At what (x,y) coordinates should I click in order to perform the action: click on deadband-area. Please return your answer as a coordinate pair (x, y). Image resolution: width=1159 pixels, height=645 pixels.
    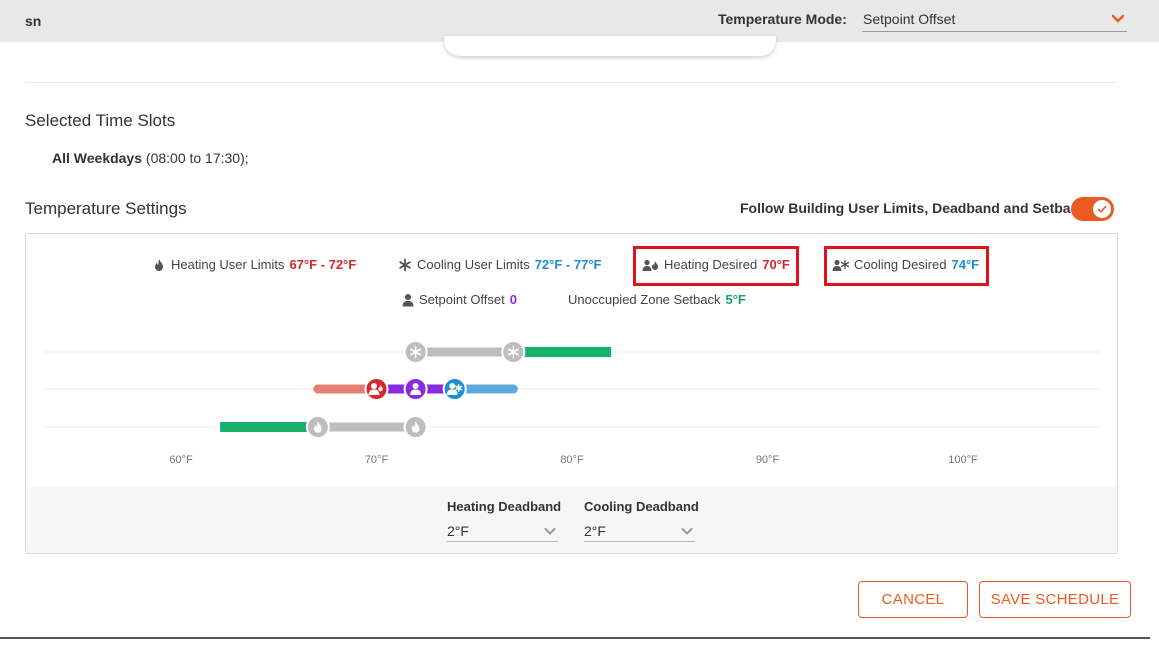
    Looking at the image, I should click on (571, 520).